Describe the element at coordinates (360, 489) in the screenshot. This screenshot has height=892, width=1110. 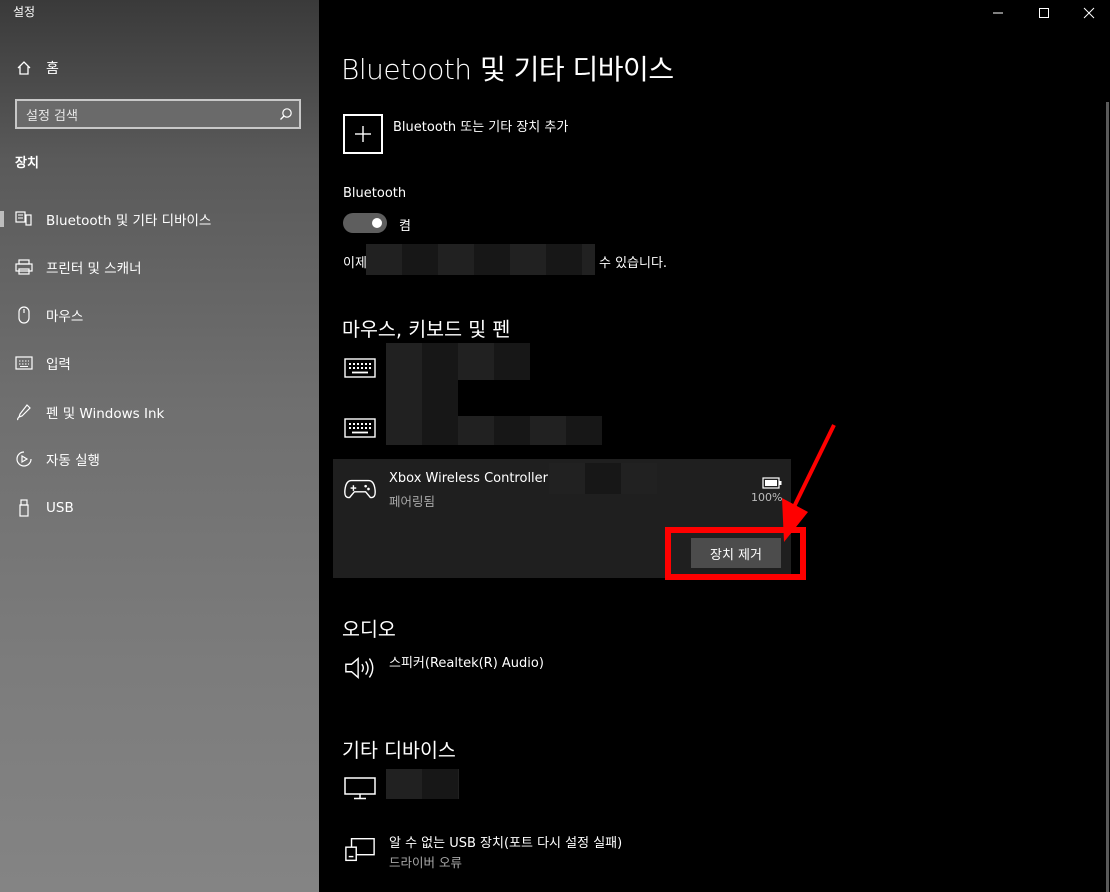
I see `gamepad-icon` at that location.